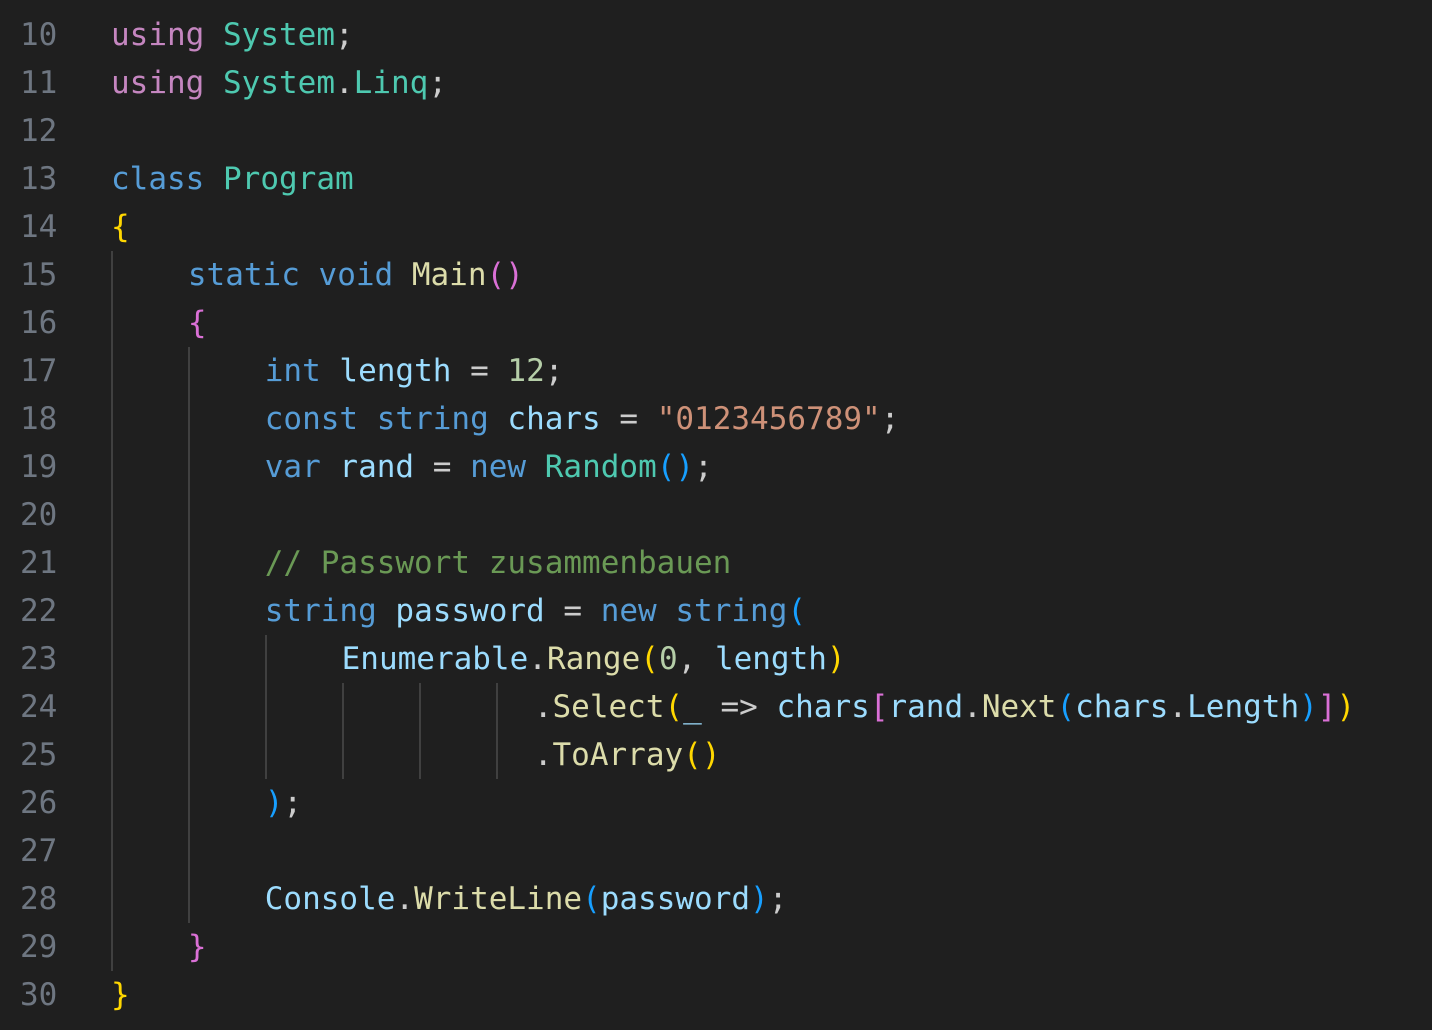 This screenshot has width=1432, height=1030. Describe the element at coordinates (39, 83) in the screenshot. I see `line-number: 11` at that location.